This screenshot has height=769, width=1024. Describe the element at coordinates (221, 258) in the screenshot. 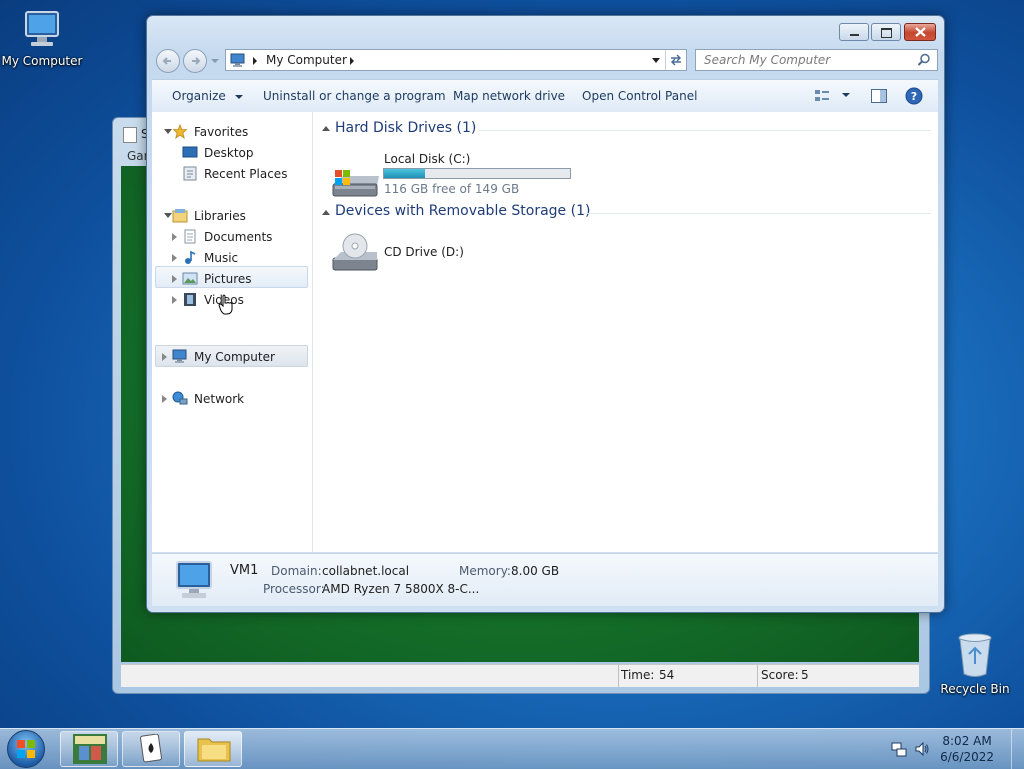

I see `nav-label: Music` at that location.